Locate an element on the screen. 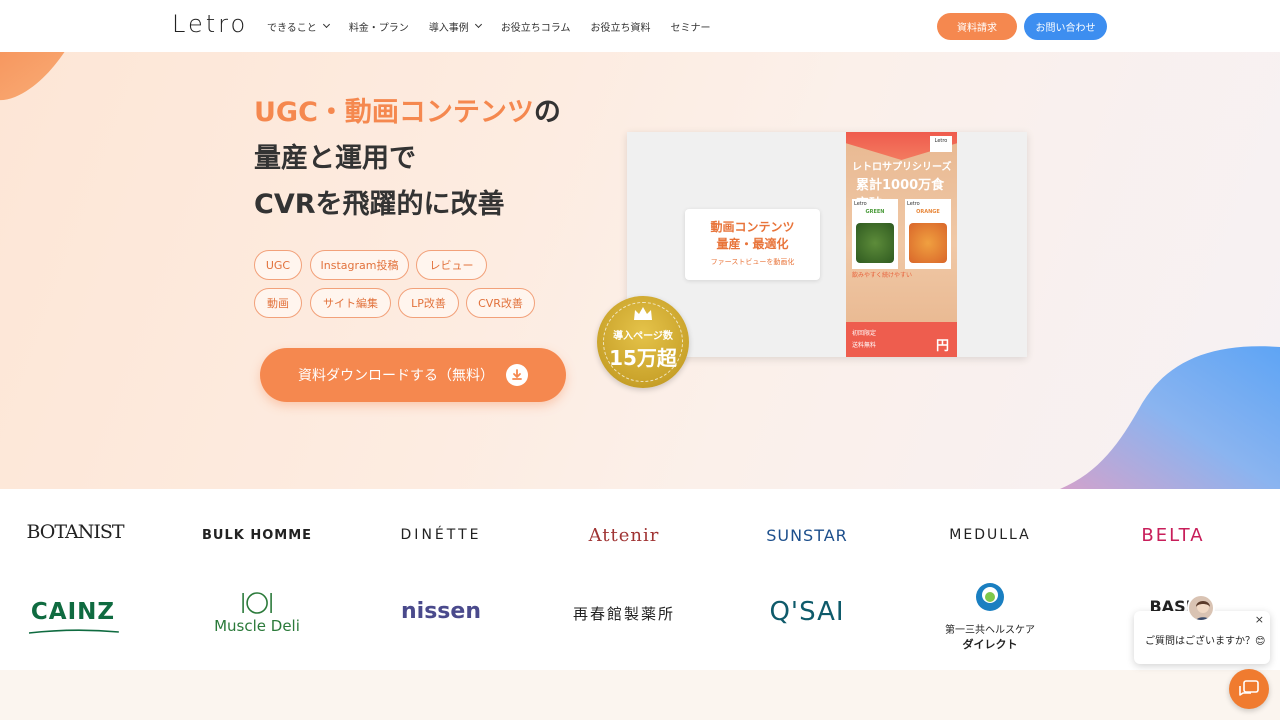 This screenshot has height=720, width=1280. phone-headline: レトロサプリシリーズ is located at coordinates (902, 167).